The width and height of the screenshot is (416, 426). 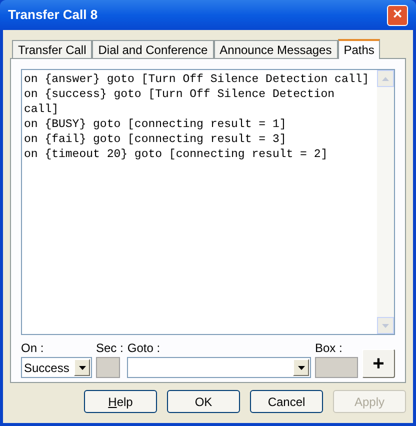 I want to click on path-line: on {timeout 20} goto [connecting result = 2], so click(x=199, y=154).